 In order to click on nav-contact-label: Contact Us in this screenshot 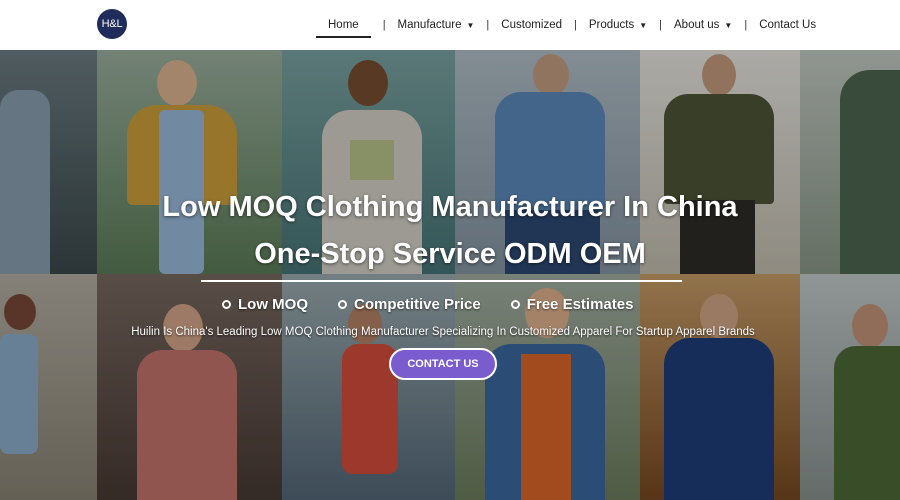, I will do `click(788, 25)`.